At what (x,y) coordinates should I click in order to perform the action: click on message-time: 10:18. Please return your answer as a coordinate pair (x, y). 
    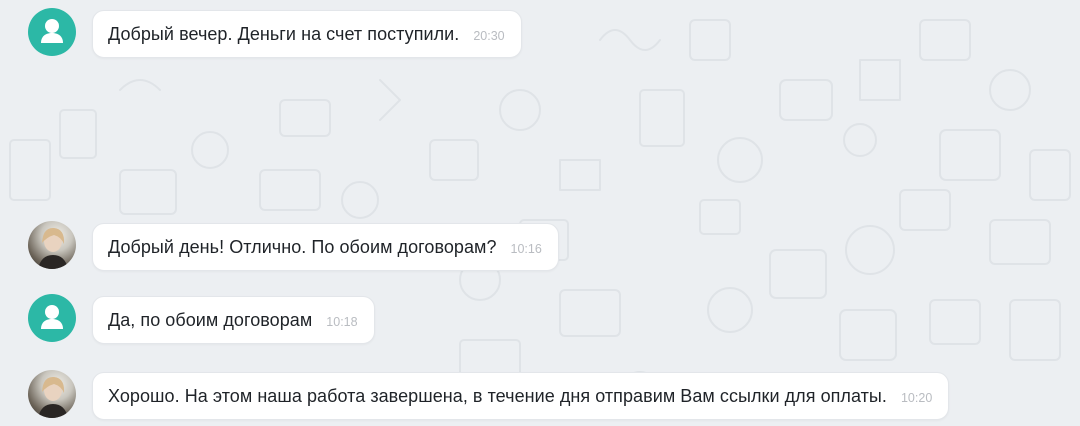
    Looking at the image, I should click on (342, 322).